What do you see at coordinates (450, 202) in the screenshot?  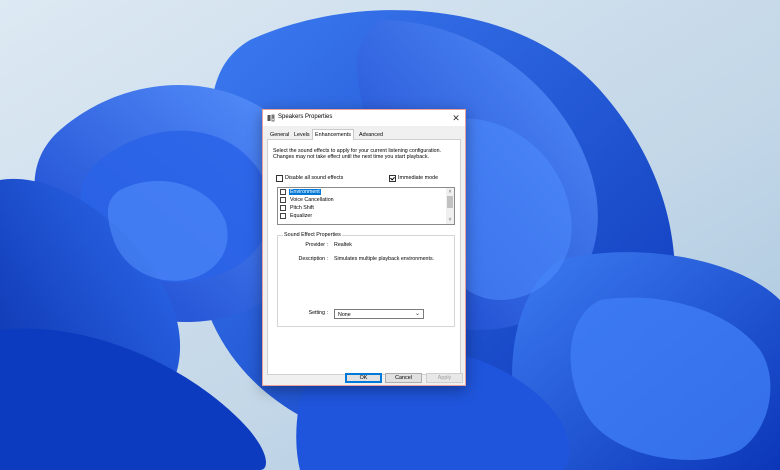 I see `scroll-thumb` at bounding box center [450, 202].